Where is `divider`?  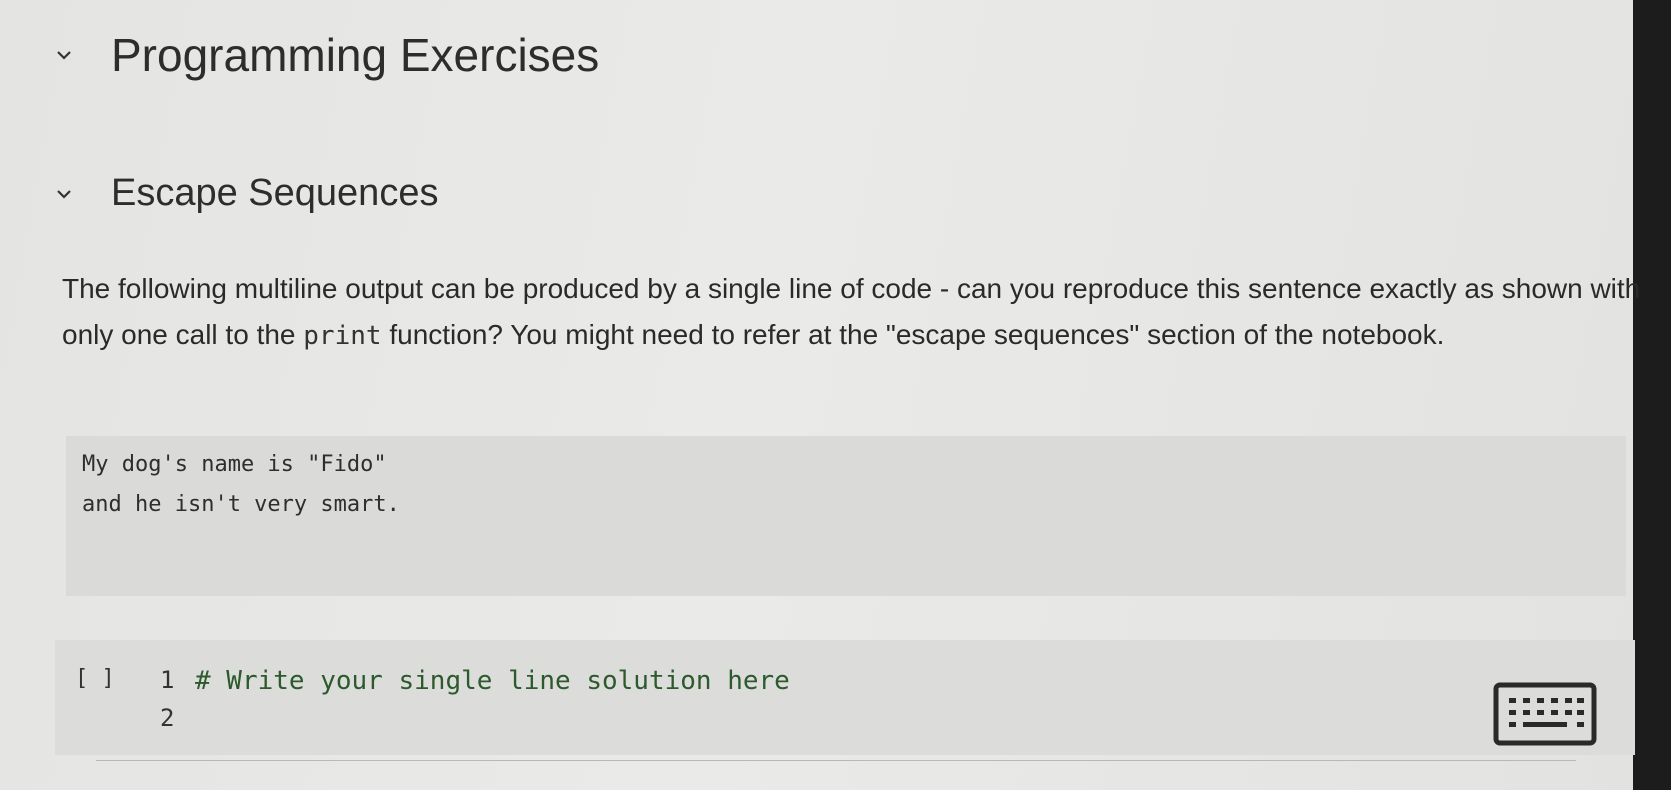 divider is located at coordinates (836, 760).